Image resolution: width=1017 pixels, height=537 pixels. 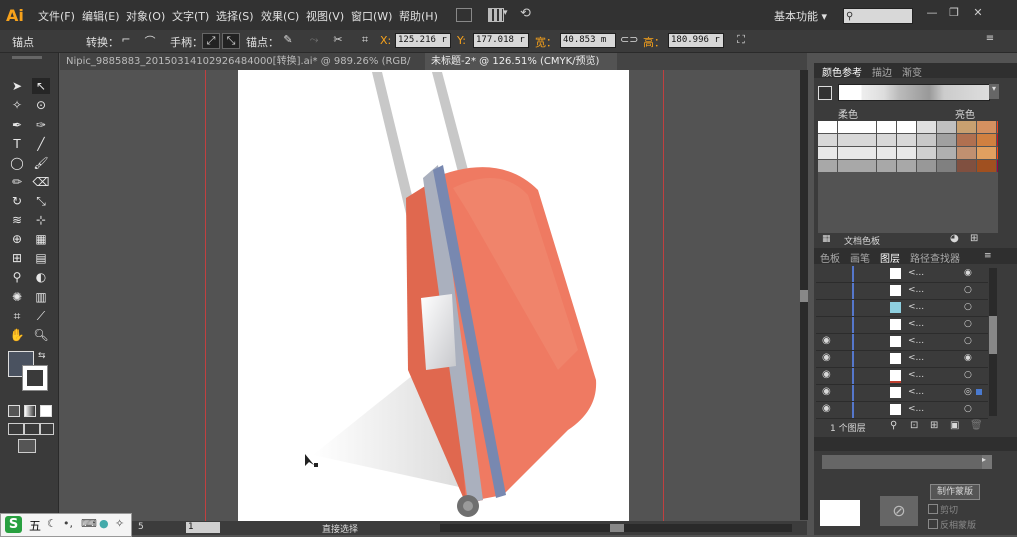 What do you see at coordinates (17, 144) in the screenshot?
I see `type-tool-icon: T` at bounding box center [17, 144].